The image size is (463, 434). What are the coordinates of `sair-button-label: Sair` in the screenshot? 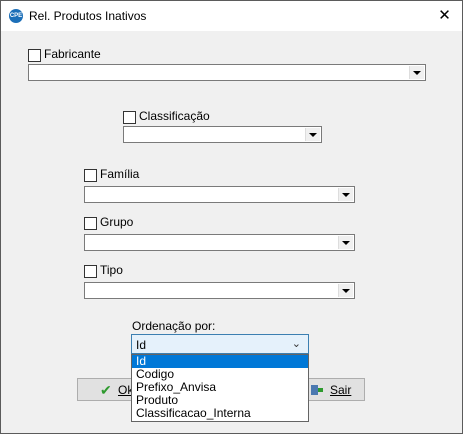 It's located at (341, 390).